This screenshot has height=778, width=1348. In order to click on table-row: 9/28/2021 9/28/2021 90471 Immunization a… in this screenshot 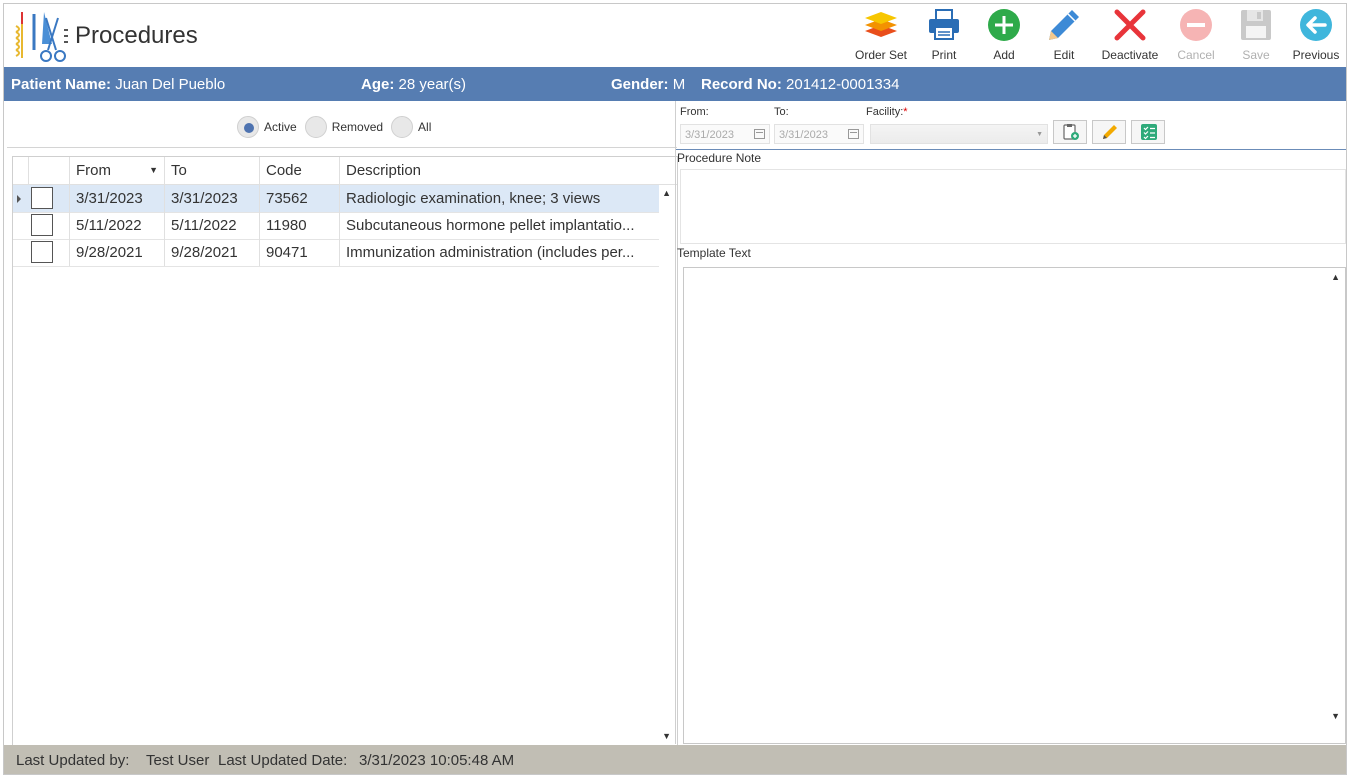, I will do `click(336, 253)`.